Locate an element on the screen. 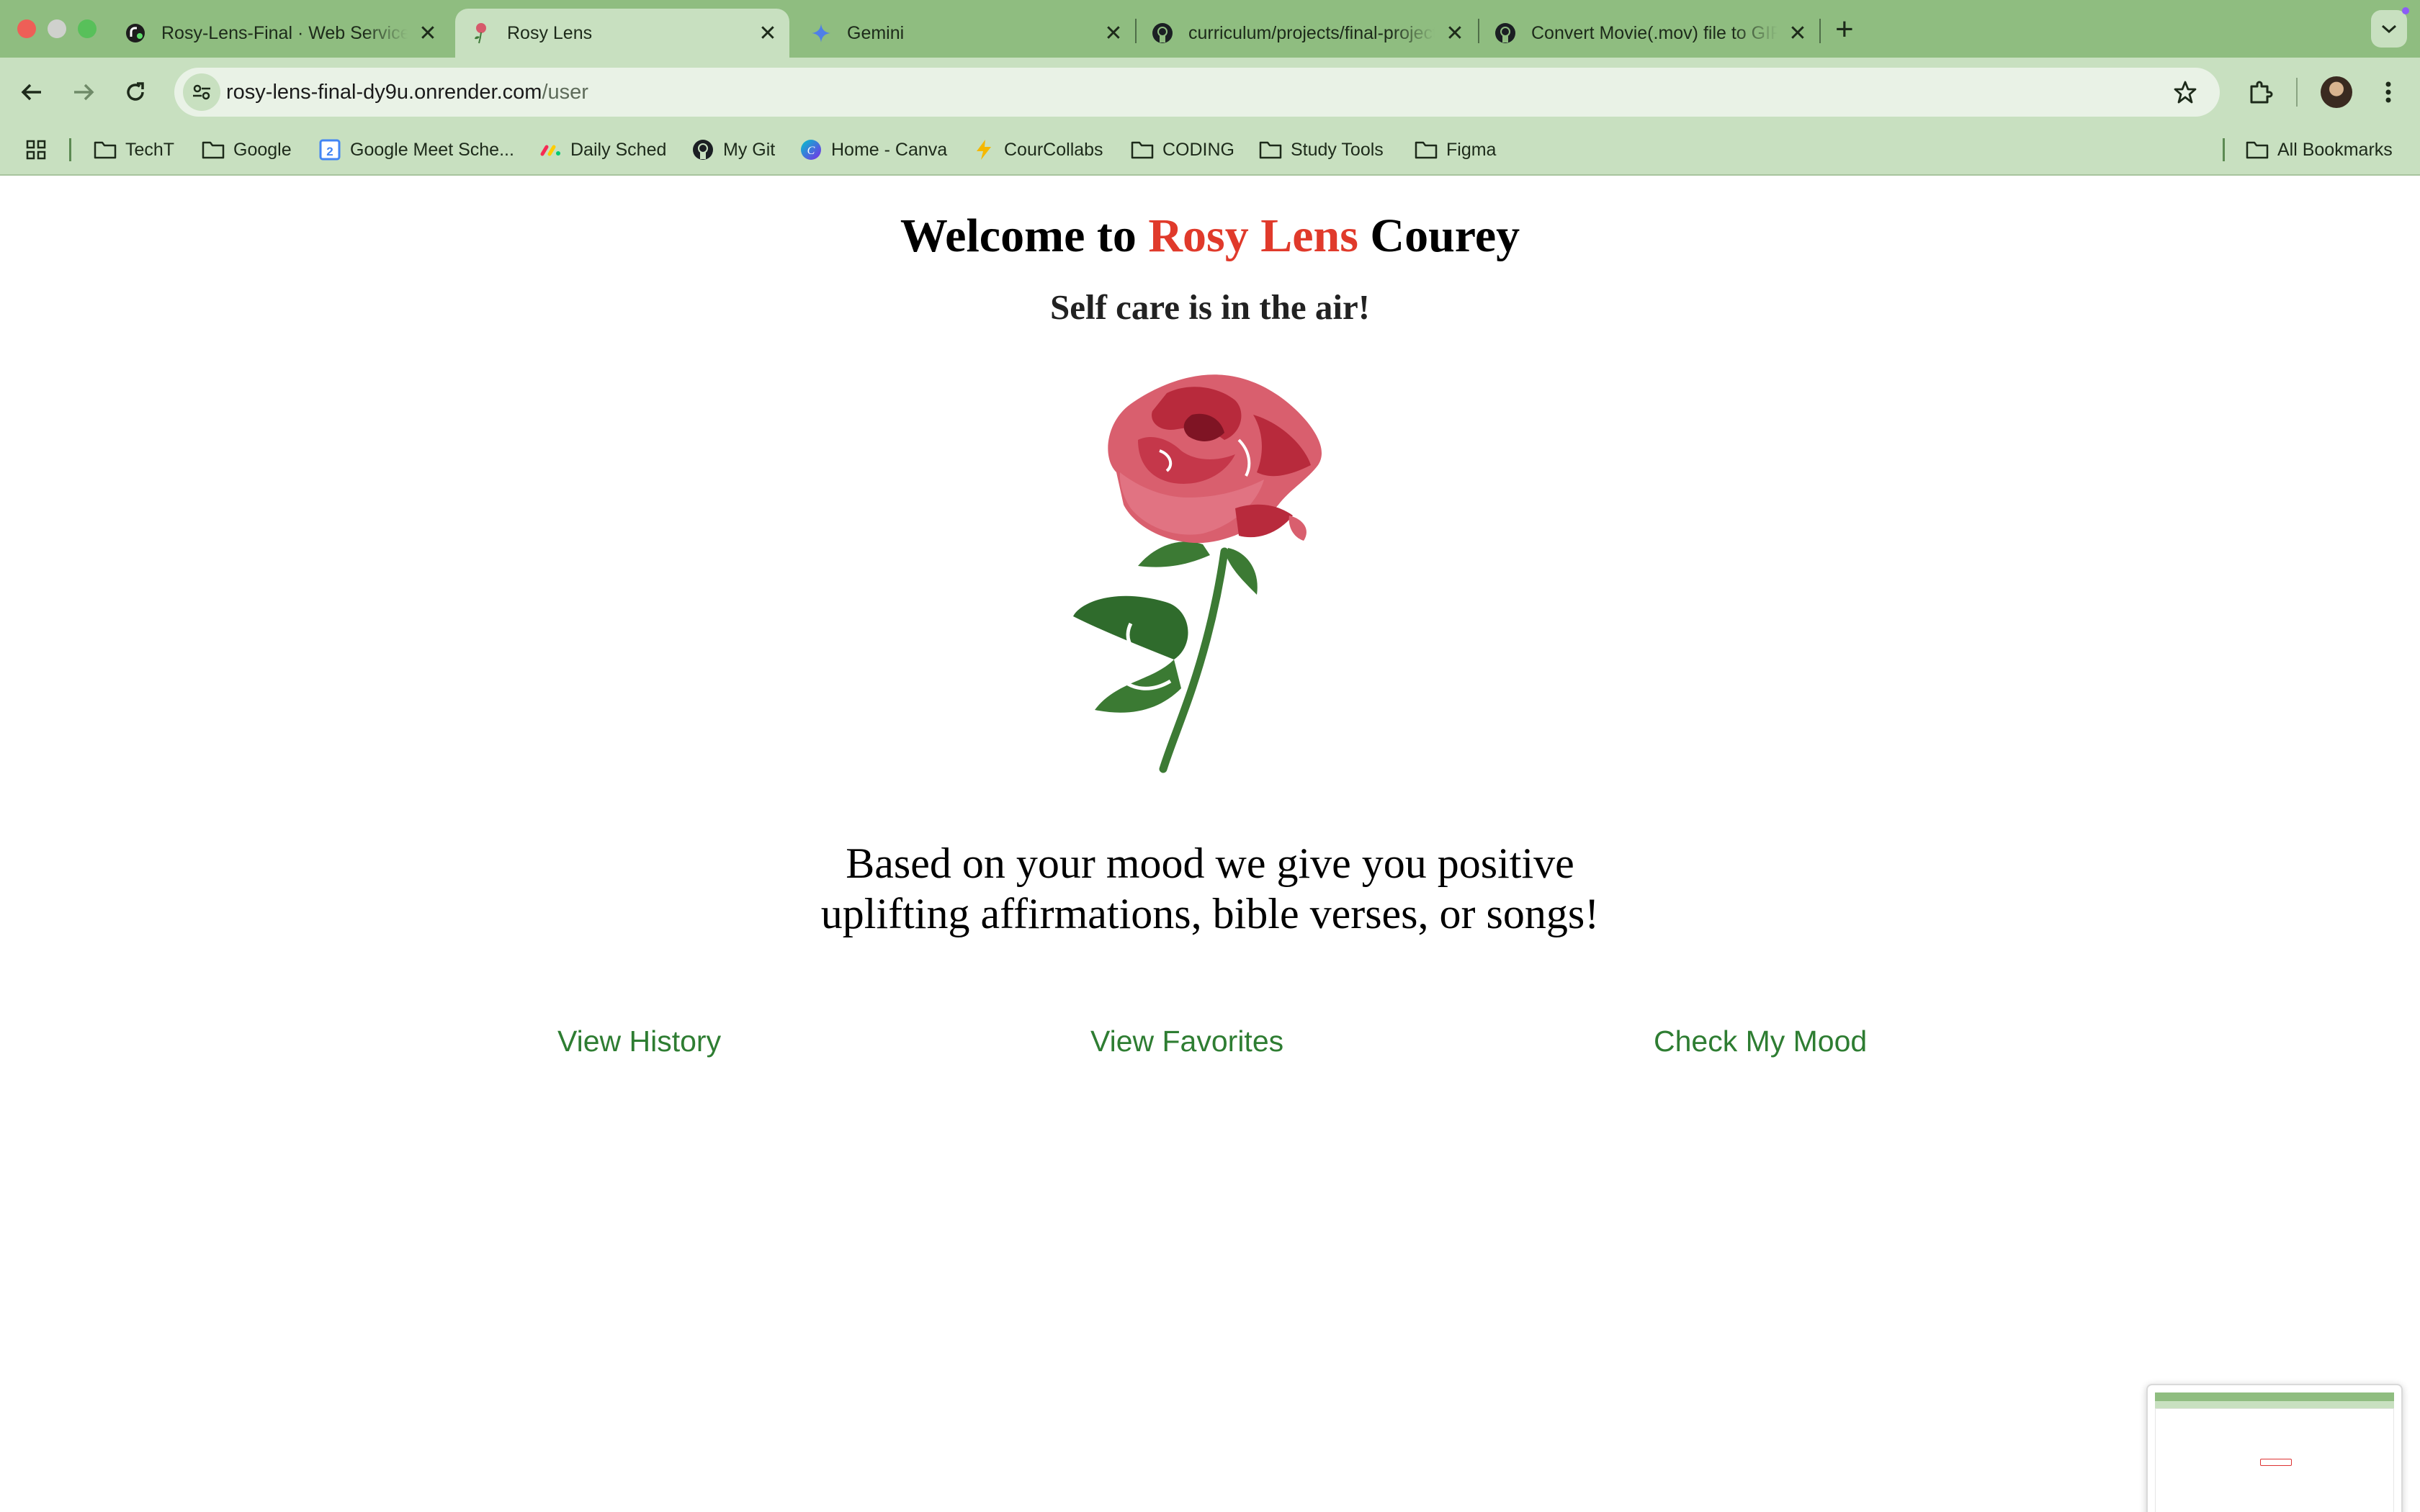 The width and height of the screenshot is (2420, 1512). tab-title: Convert Movie(.mov) file to GIF is located at coordinates (1655, 32).